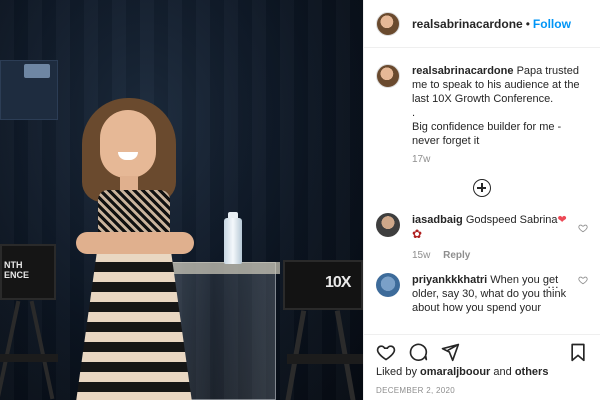 The height and width of the screenshot is (400, 600). What do you see at coordinates (562, 220) in the screenshot?
I see `red-heart-emoji-icon: ❤` at bounding box center [562, 220].